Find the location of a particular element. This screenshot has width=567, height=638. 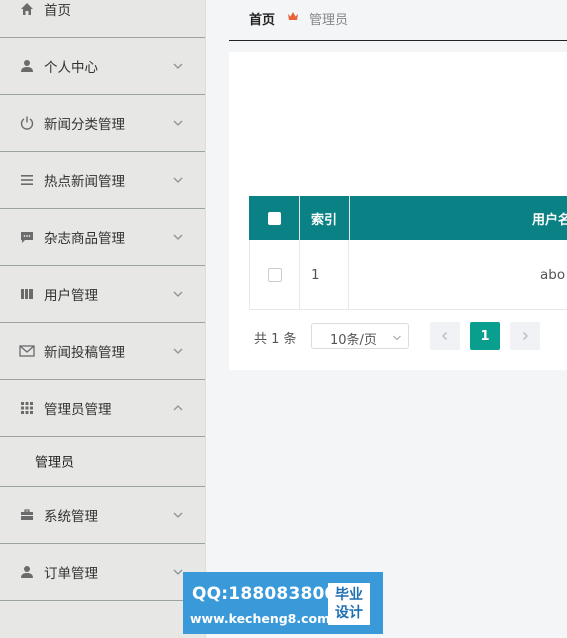

header-index: 索引 is located at coordinates (324, 218).